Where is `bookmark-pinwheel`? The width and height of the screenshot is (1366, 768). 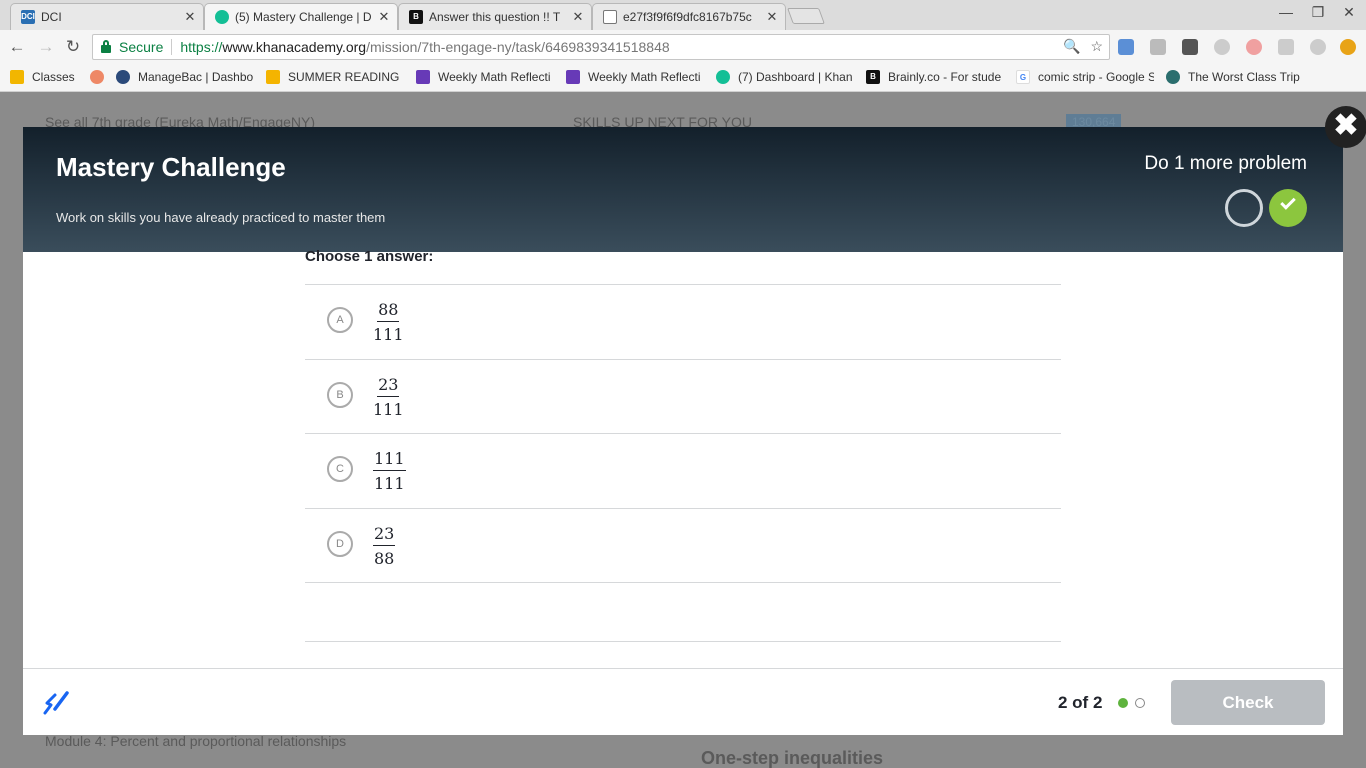 bookmark-pinwheel is located at coordinates (100, 77).